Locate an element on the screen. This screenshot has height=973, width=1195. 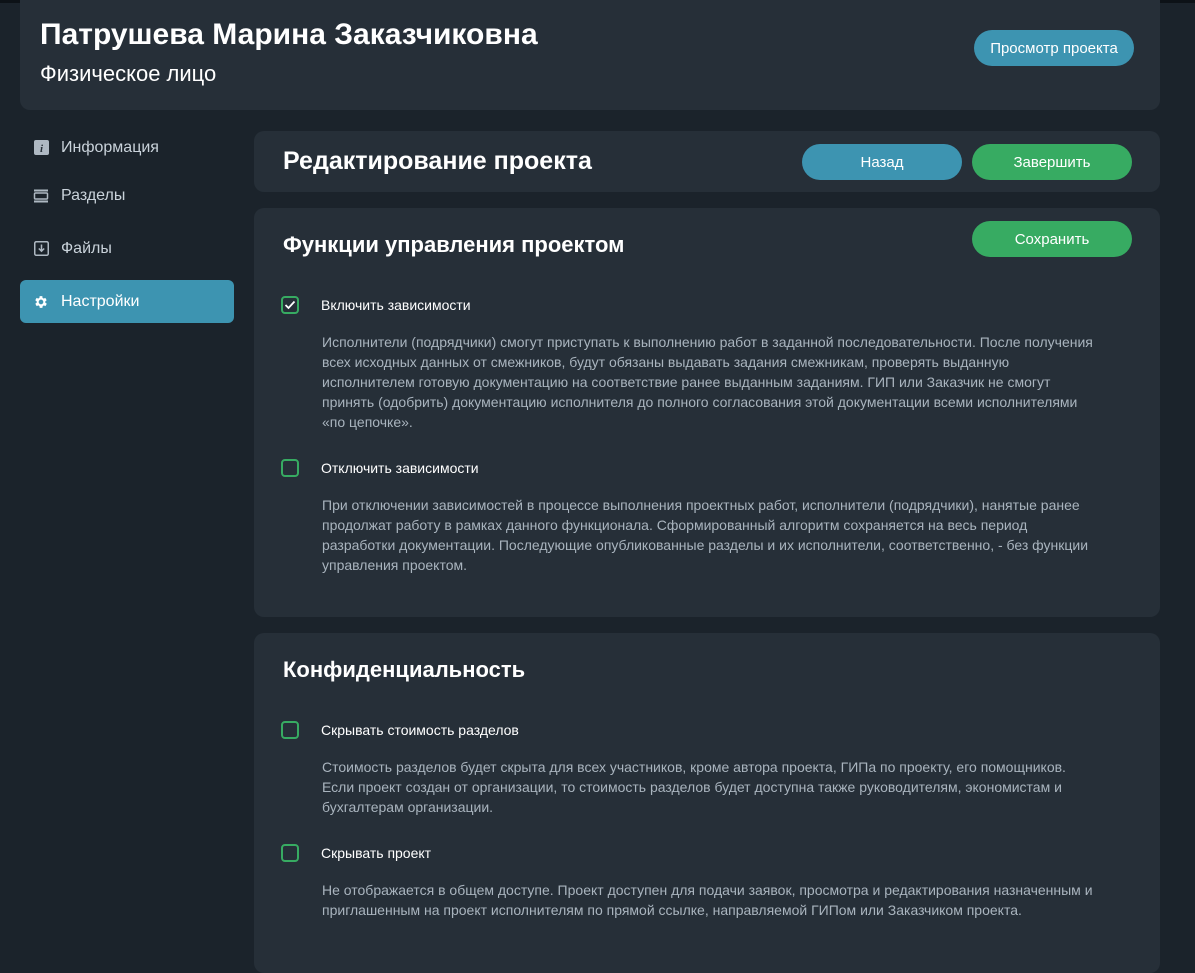
sidebar-item-settings: Настройки is located at coordinates (127, 301).